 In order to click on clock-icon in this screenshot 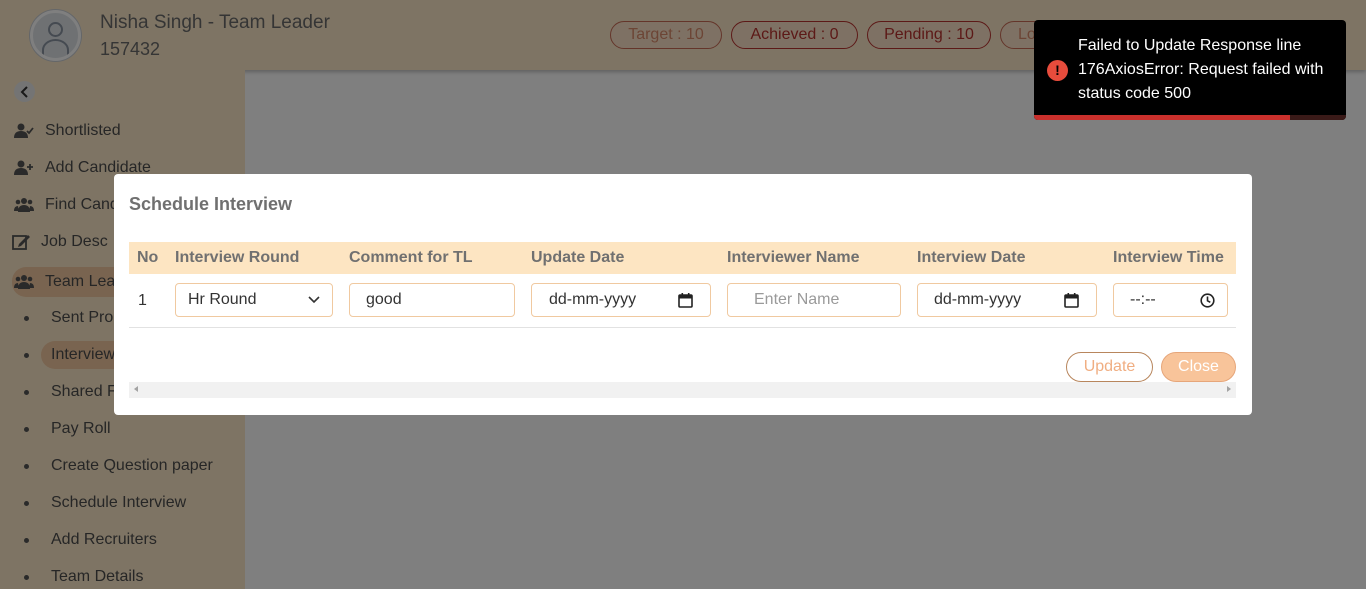, I will do `click(1207, 300)`.